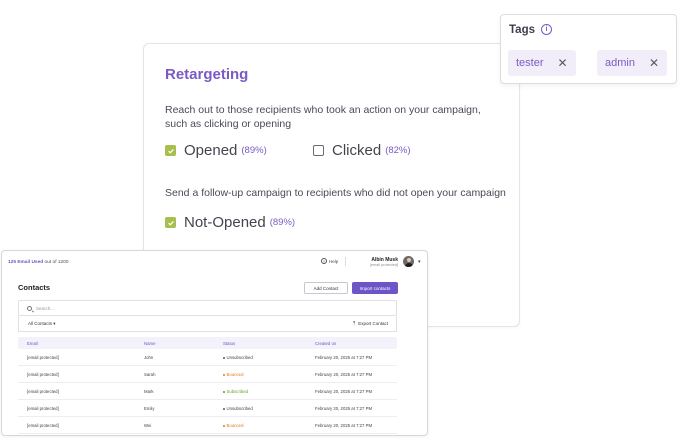  I want to click on status-badge: Subscribed, so click(235, 391).